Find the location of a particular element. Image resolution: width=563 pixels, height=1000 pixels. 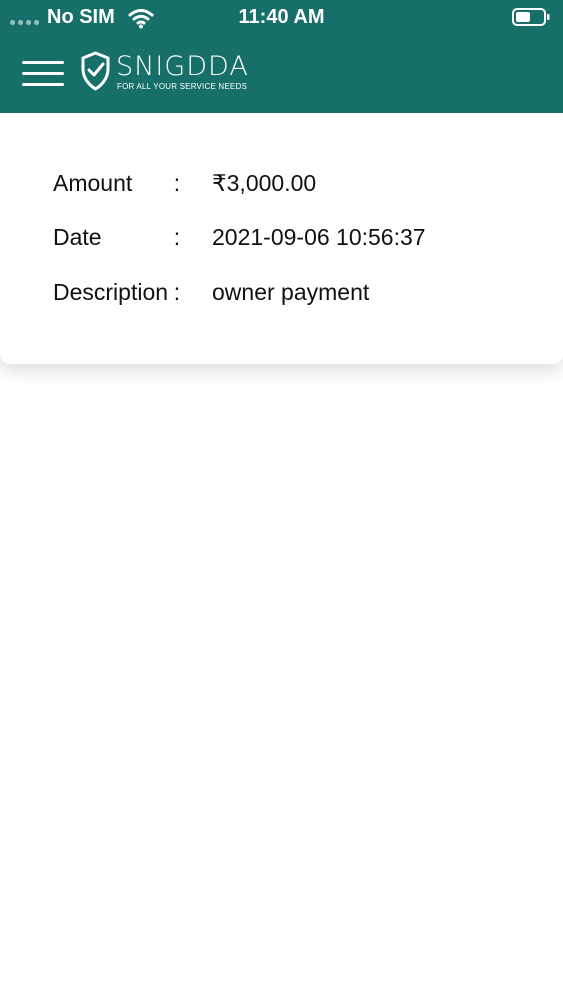

logo-wordmark: SNIGDDA is located at coordinates (182, 66).